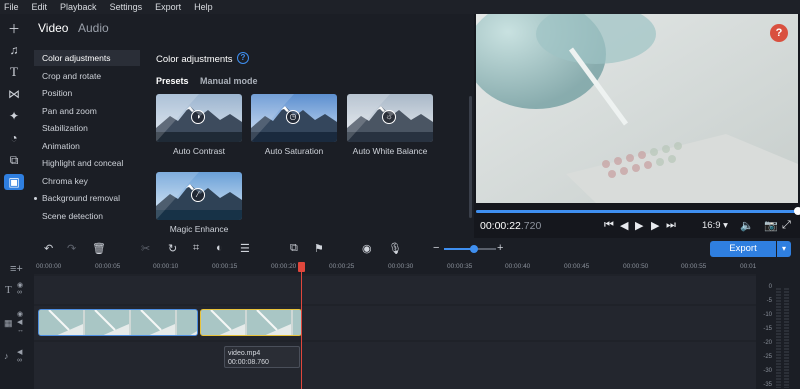  Describe the element at coordinates (767, 385) in the screenshot. I see `meter-label: -35` at that location.